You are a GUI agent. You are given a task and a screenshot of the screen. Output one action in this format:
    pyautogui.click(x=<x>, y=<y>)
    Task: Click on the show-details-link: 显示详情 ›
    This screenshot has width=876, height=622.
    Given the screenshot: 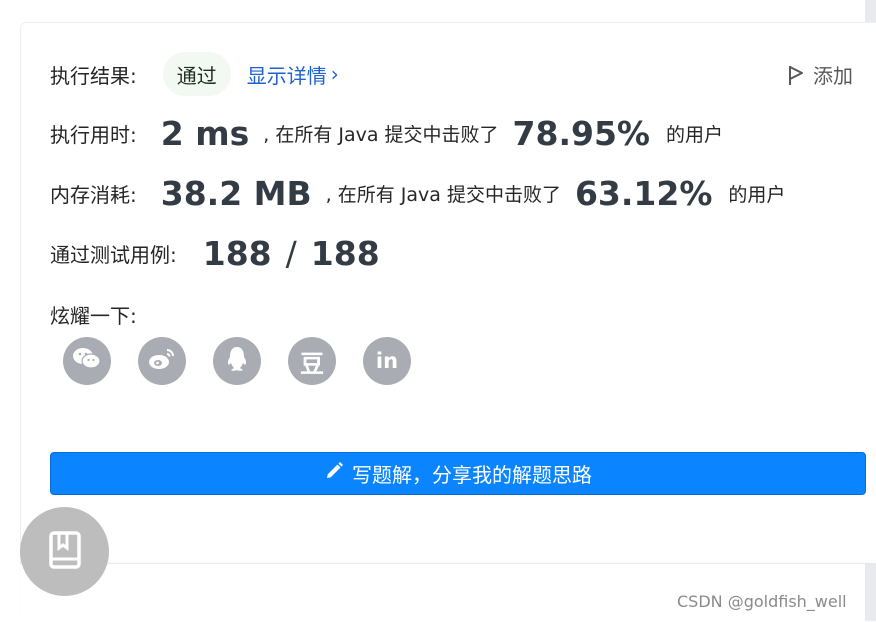 What is the action you would take?
    pyautogui.click(x=293, y=74)
    